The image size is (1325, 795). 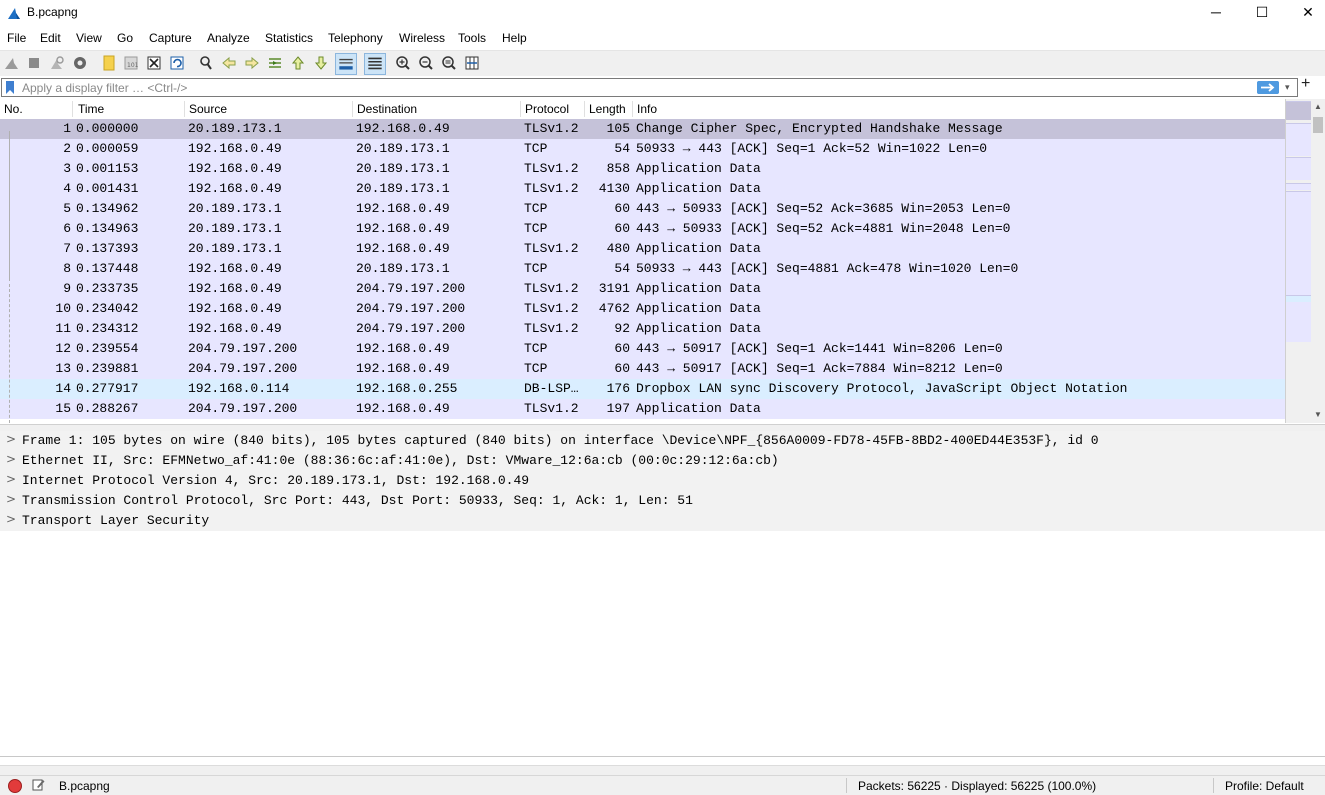 I want to click on menu-analyze: Analyze, so click(x=228, y=38).